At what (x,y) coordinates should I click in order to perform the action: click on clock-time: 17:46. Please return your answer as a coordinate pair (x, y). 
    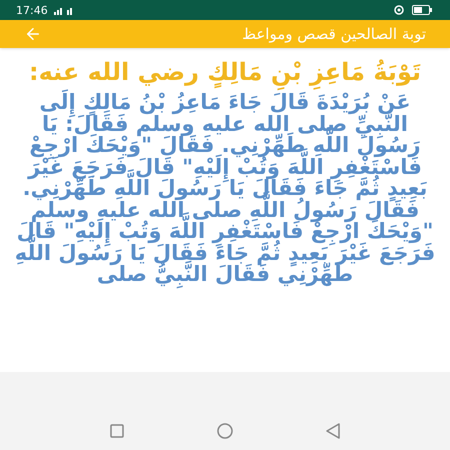
    Looking at the image, I should click on (32, 10).